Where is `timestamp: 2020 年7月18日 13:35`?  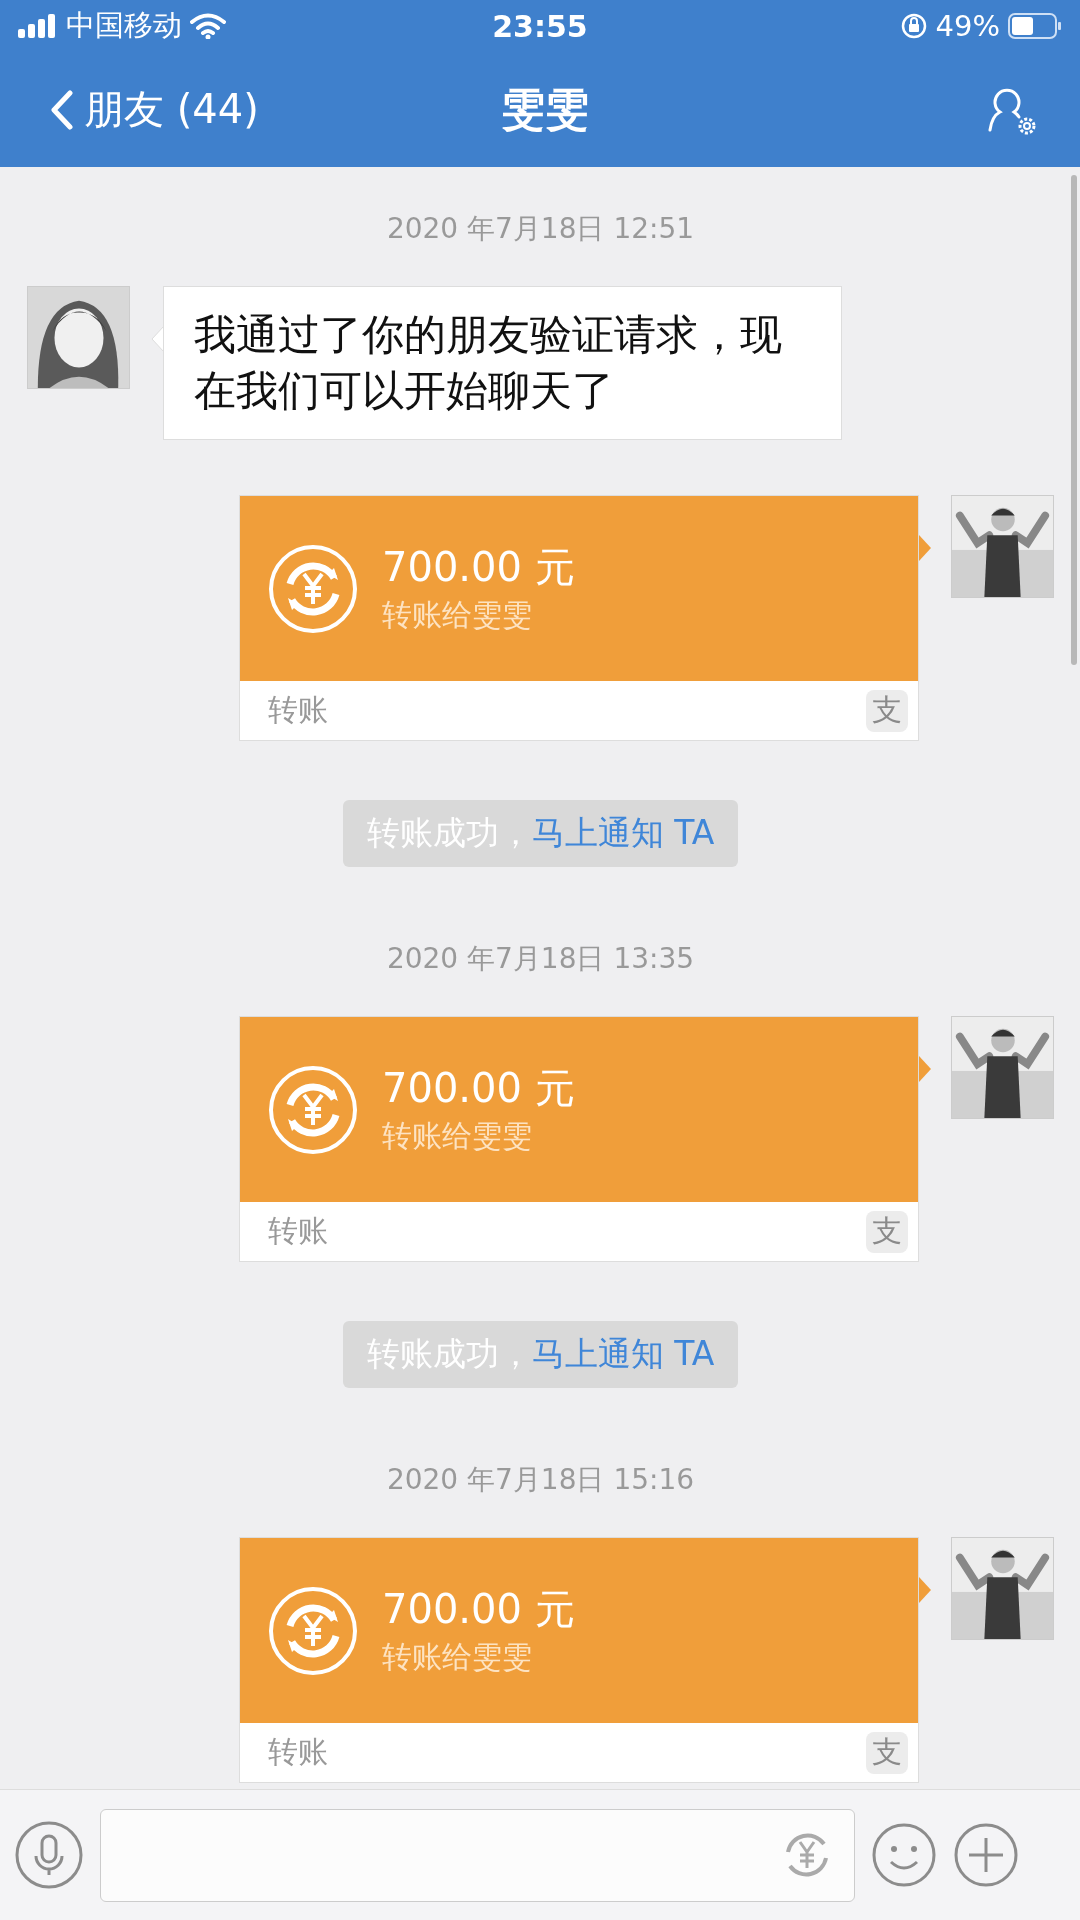 timestamp: 2020 年7月18日 13:35 is located at coordinates (540, 959).